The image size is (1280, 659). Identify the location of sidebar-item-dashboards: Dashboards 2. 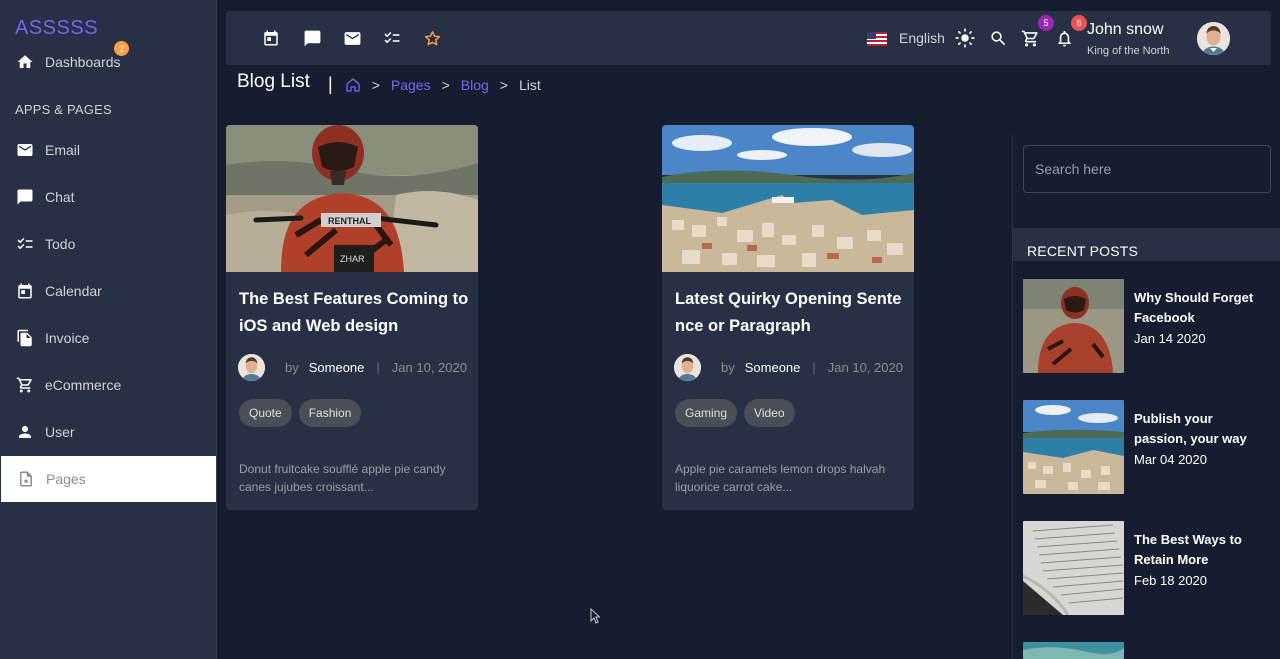
(108, 62).